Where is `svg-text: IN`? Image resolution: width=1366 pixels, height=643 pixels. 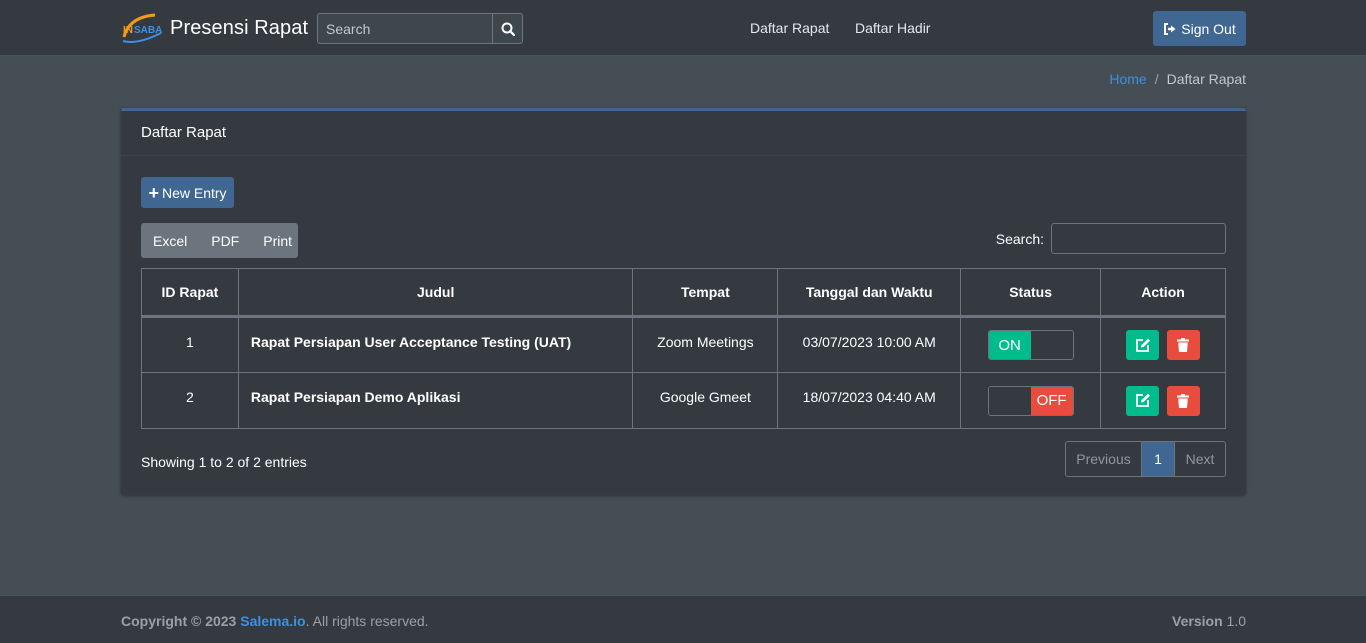 svg-text: IN is located at coordinates (128, 30).